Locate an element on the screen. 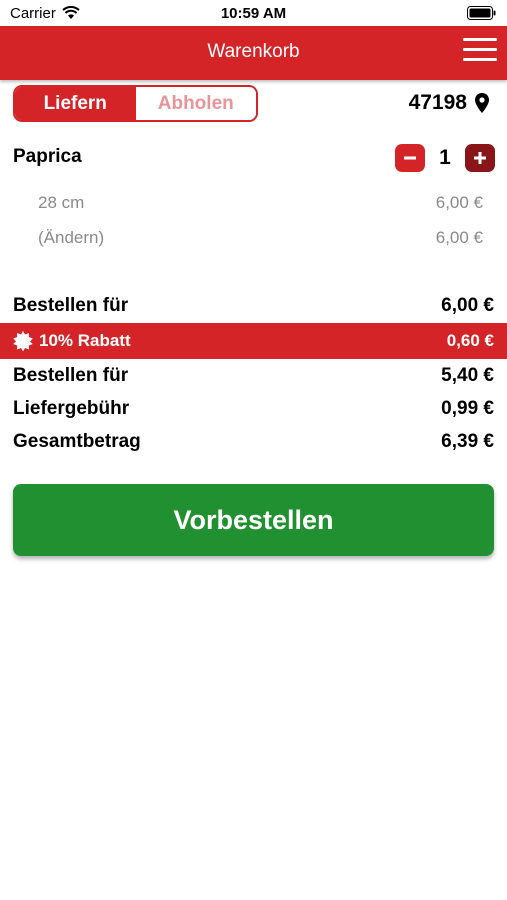 Image resolution: width=507 pixels, height=900 pixels. discount-row: 10% Rabatt 0,60 € is located at coordinates (253, 341).